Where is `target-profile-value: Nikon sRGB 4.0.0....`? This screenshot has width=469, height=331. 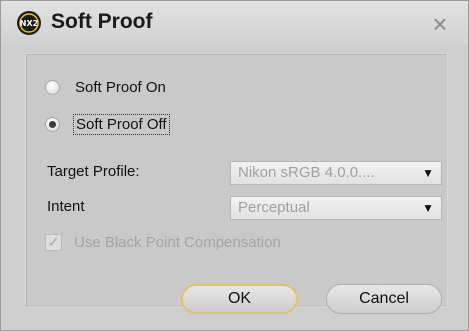
target-profile-value: Nikon sRGB 4.0.0.... is located at coordinates (306, 172).